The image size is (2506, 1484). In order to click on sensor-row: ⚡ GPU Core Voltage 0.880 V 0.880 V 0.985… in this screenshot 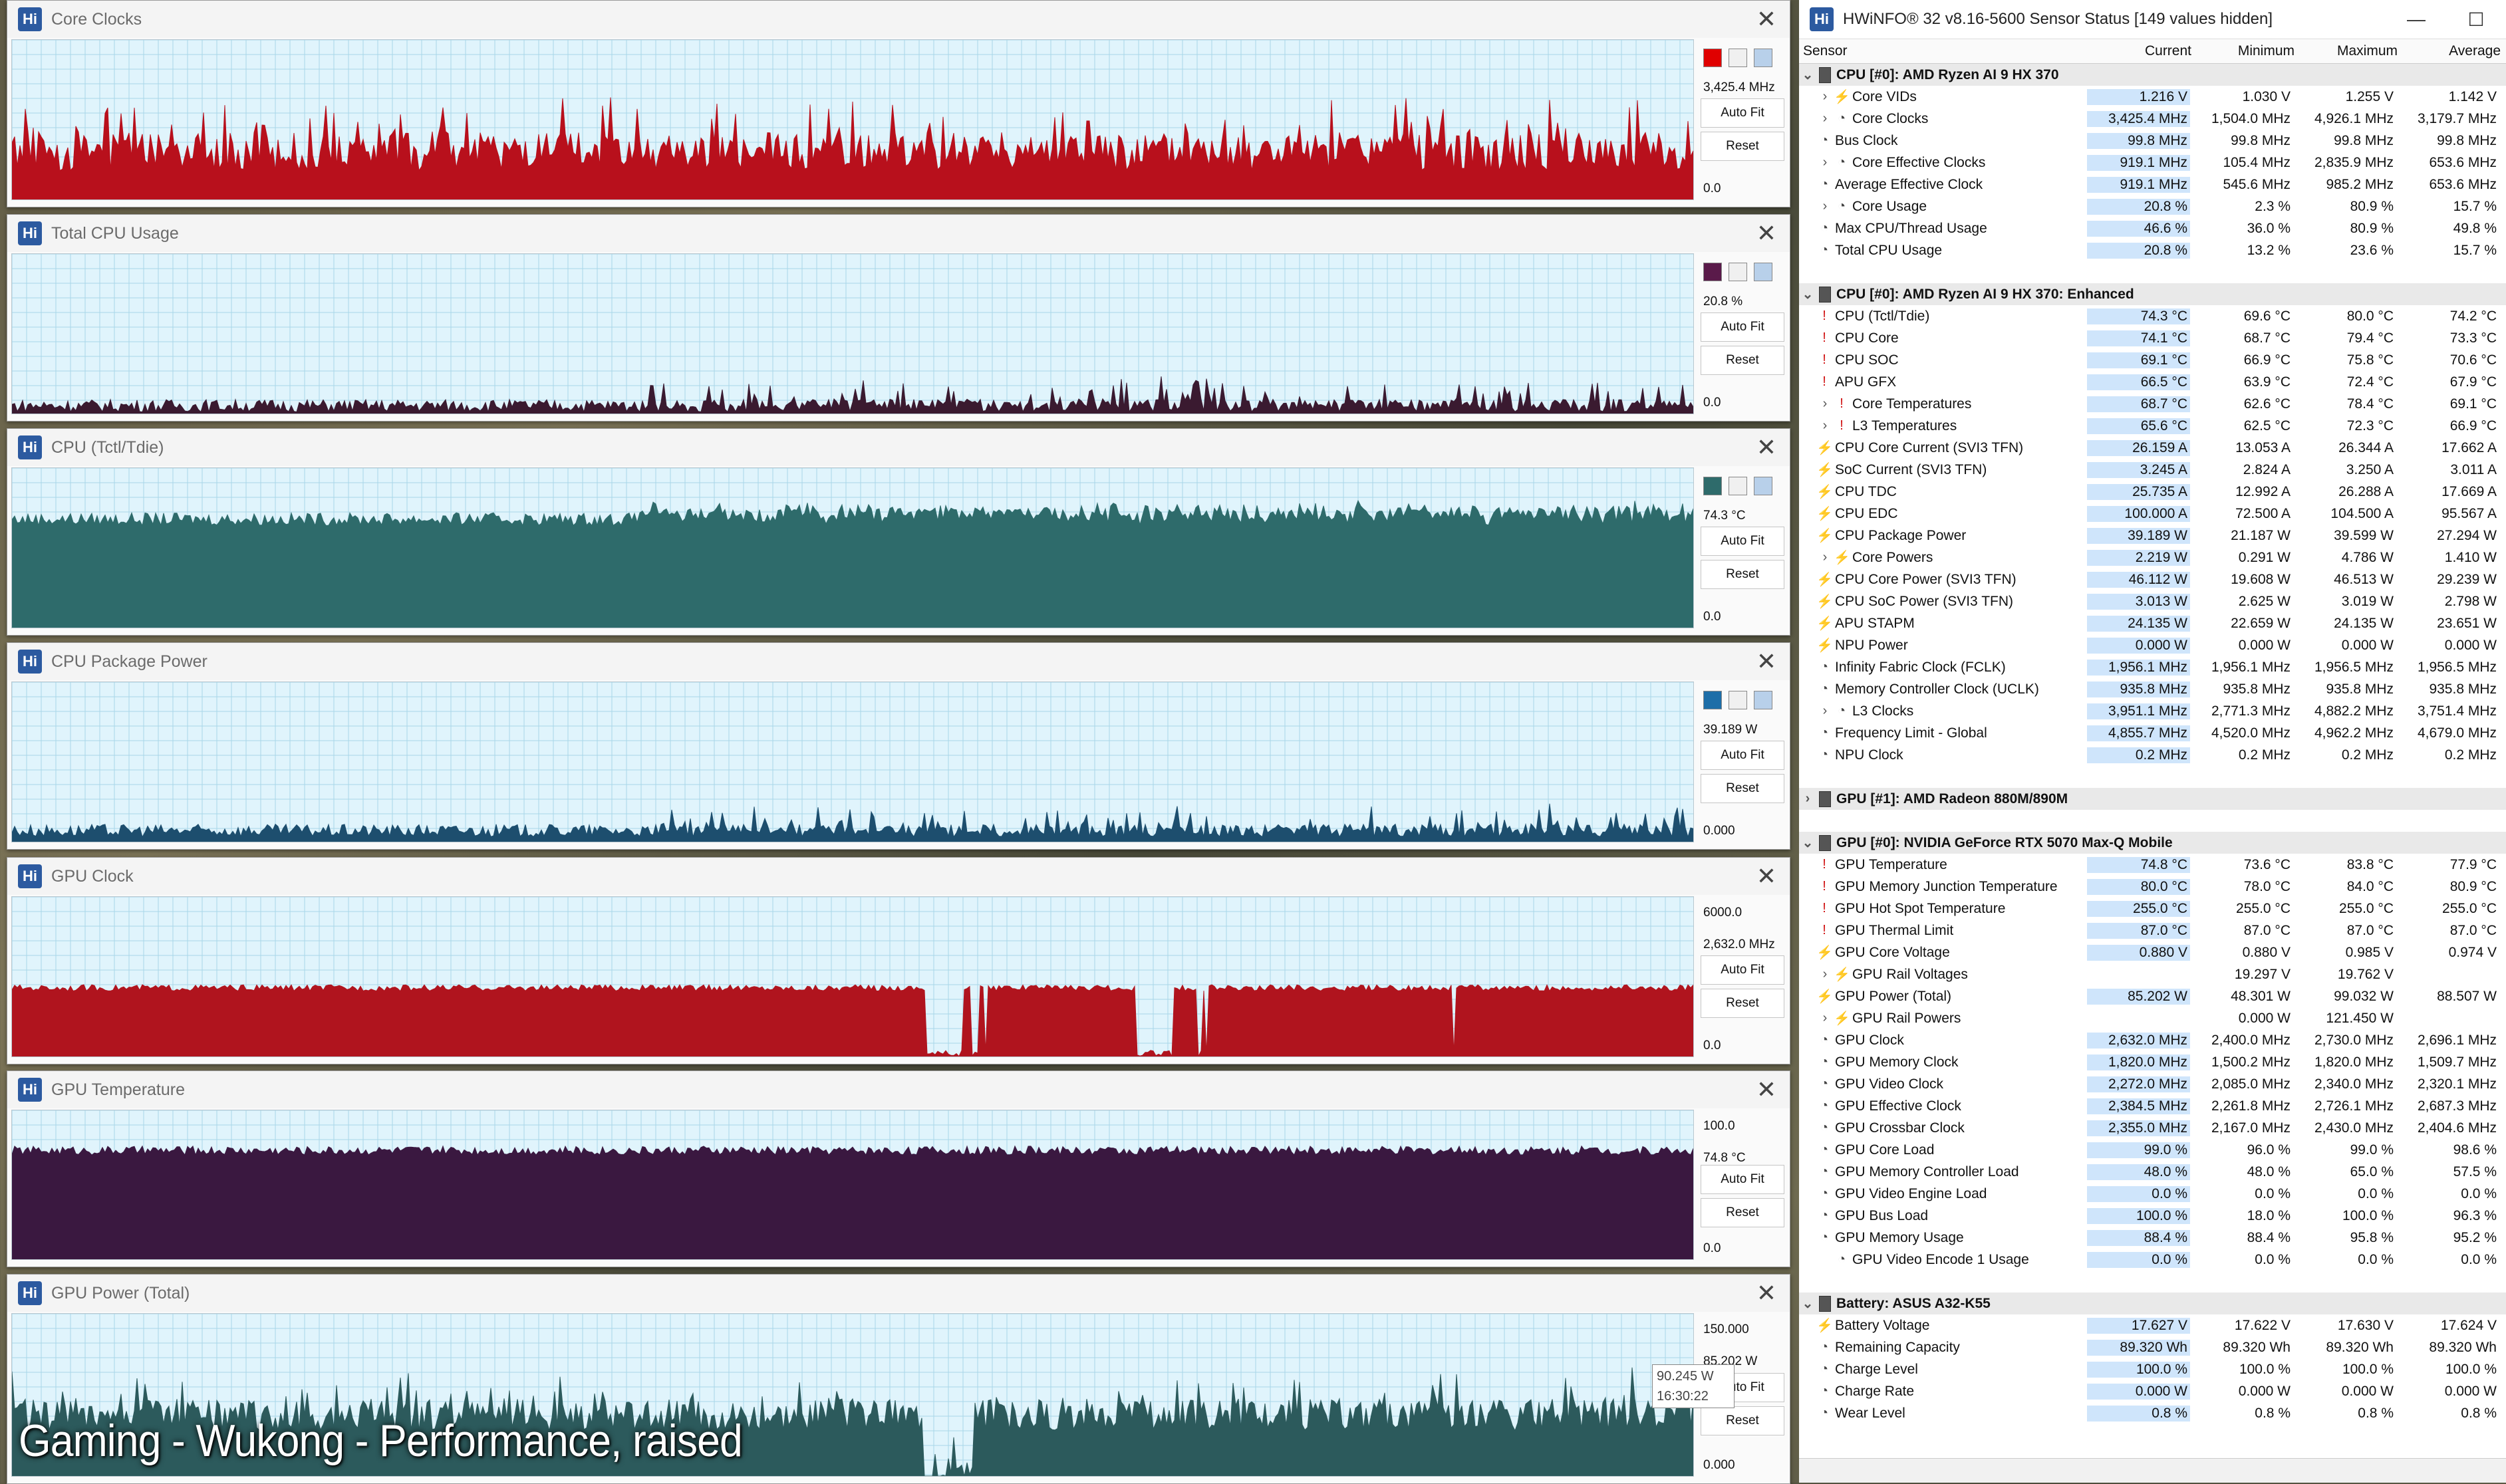, I will do `click(2152, 952)`.